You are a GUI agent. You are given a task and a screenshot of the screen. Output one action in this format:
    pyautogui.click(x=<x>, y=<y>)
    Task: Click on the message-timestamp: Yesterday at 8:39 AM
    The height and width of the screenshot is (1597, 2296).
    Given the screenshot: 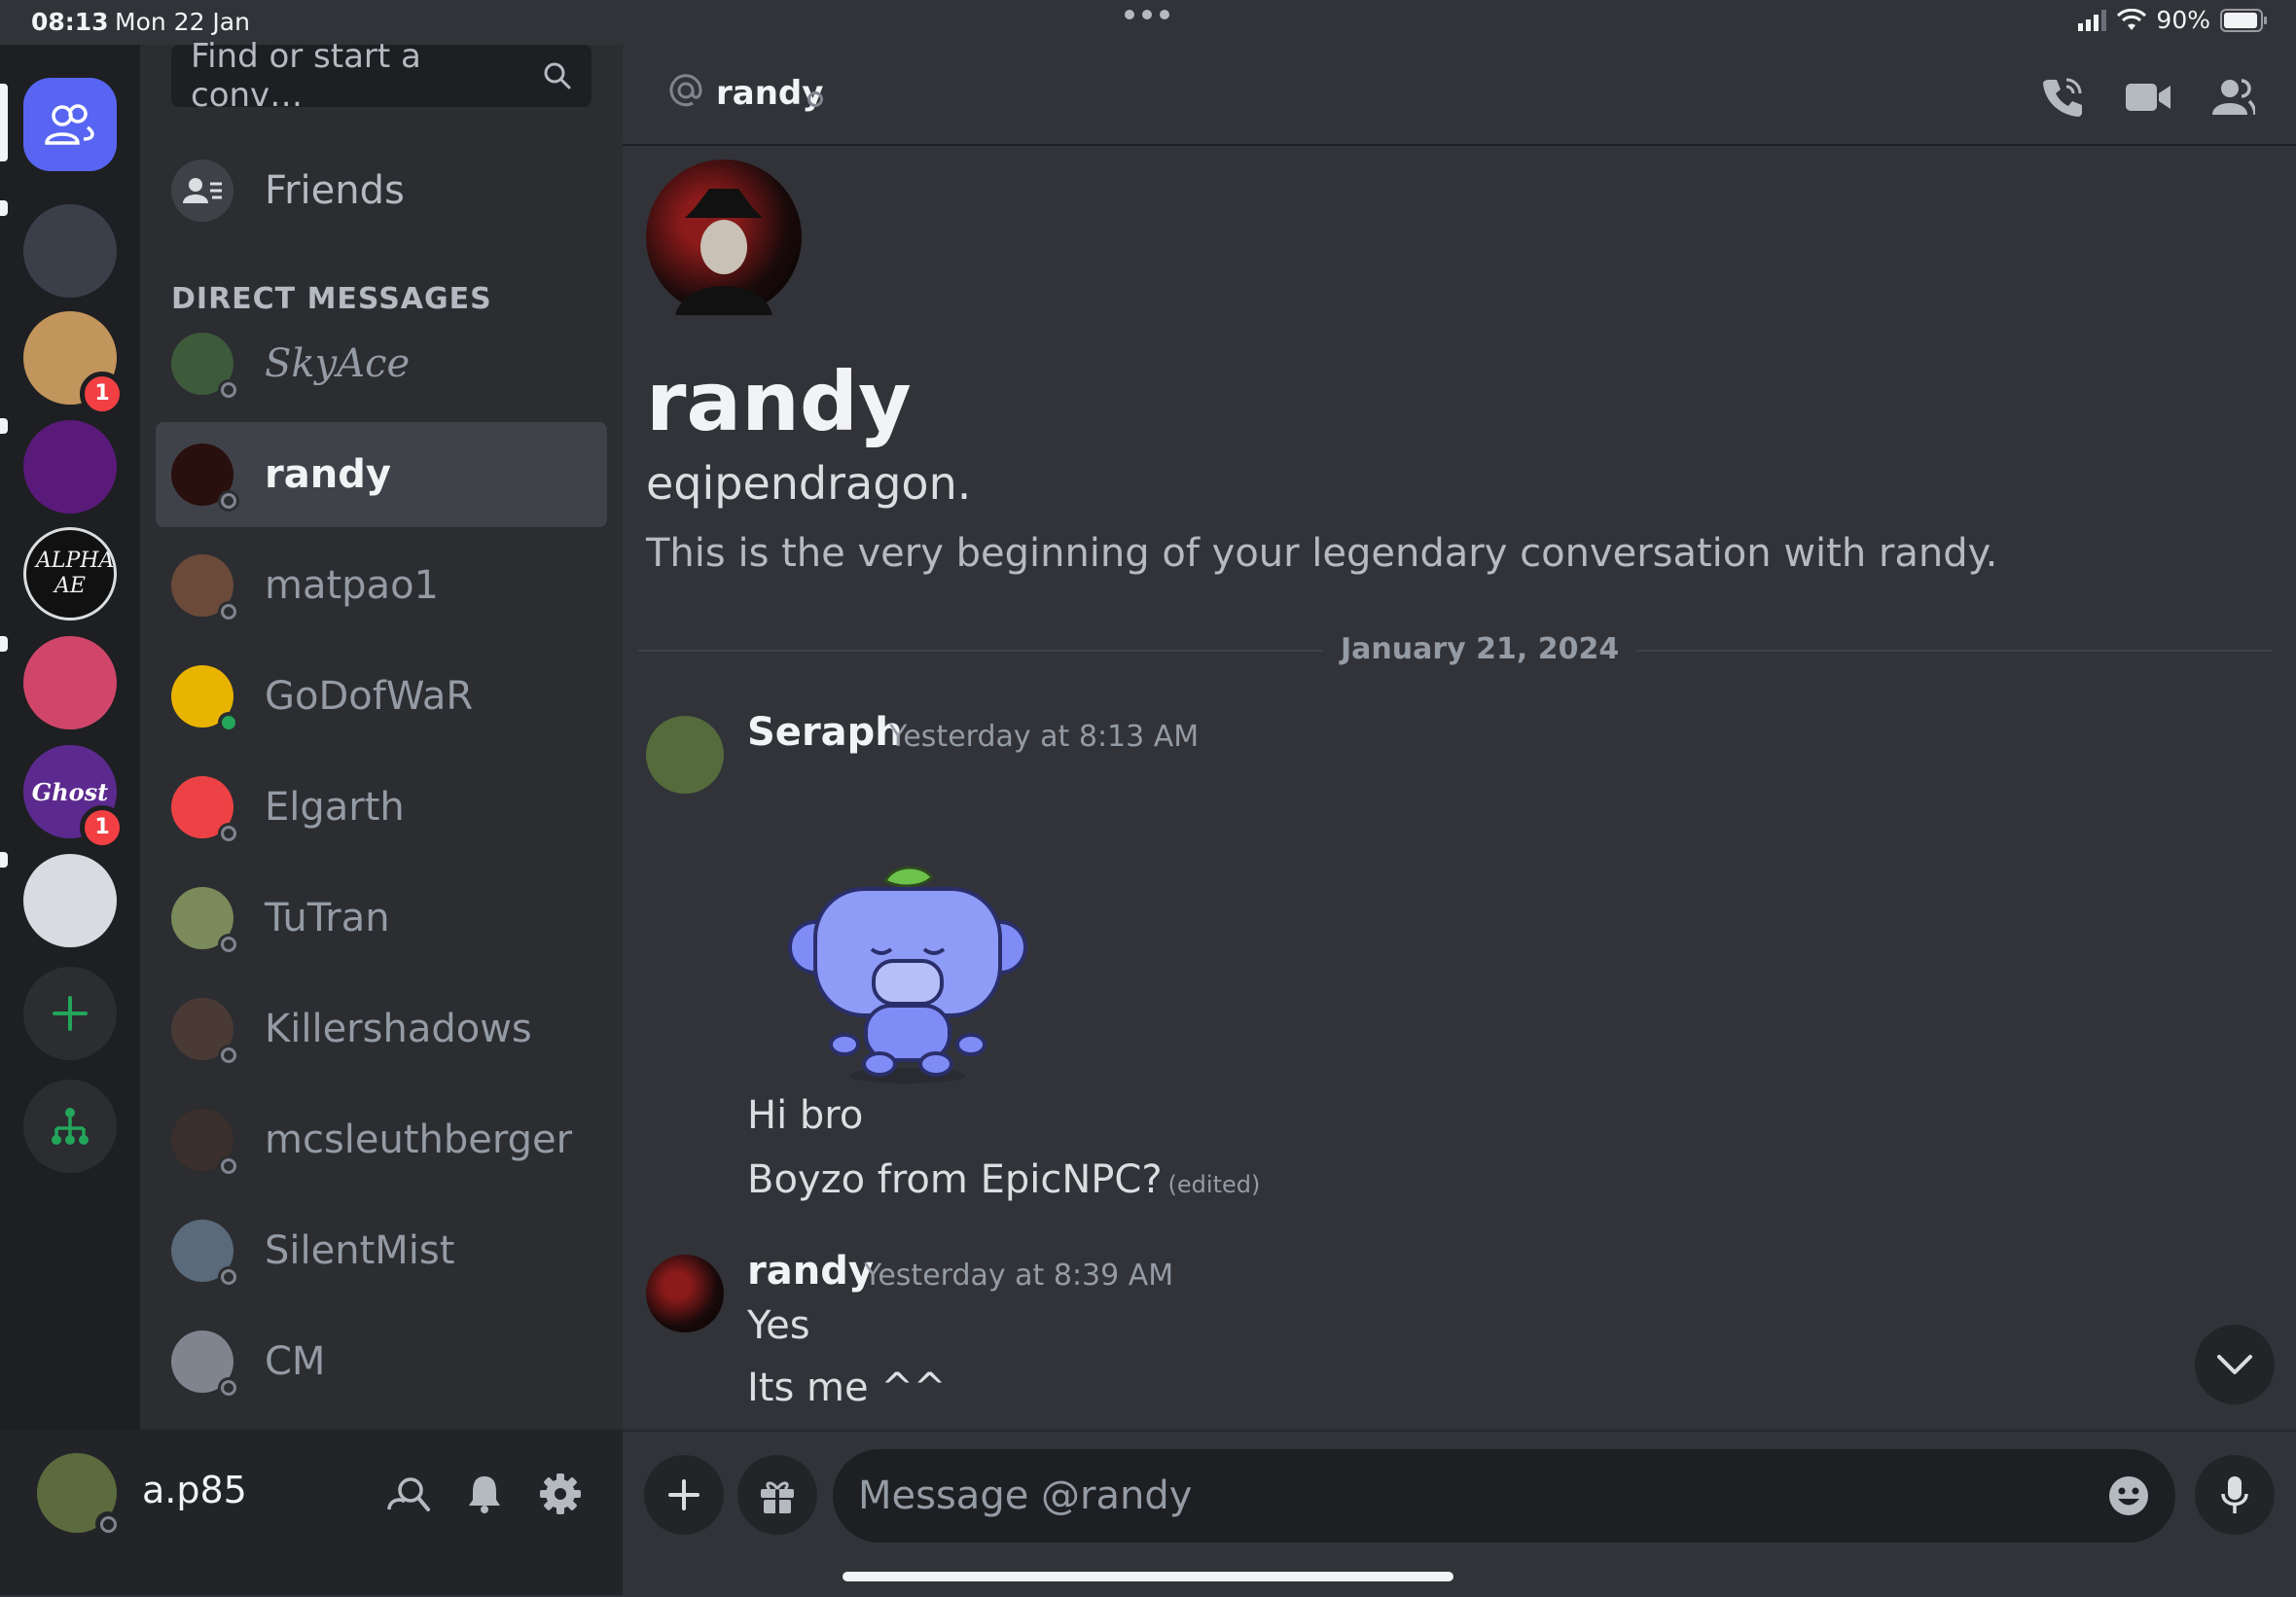 What is the action you would take?
    pyautogui.click(x=1019, y=1276)
    